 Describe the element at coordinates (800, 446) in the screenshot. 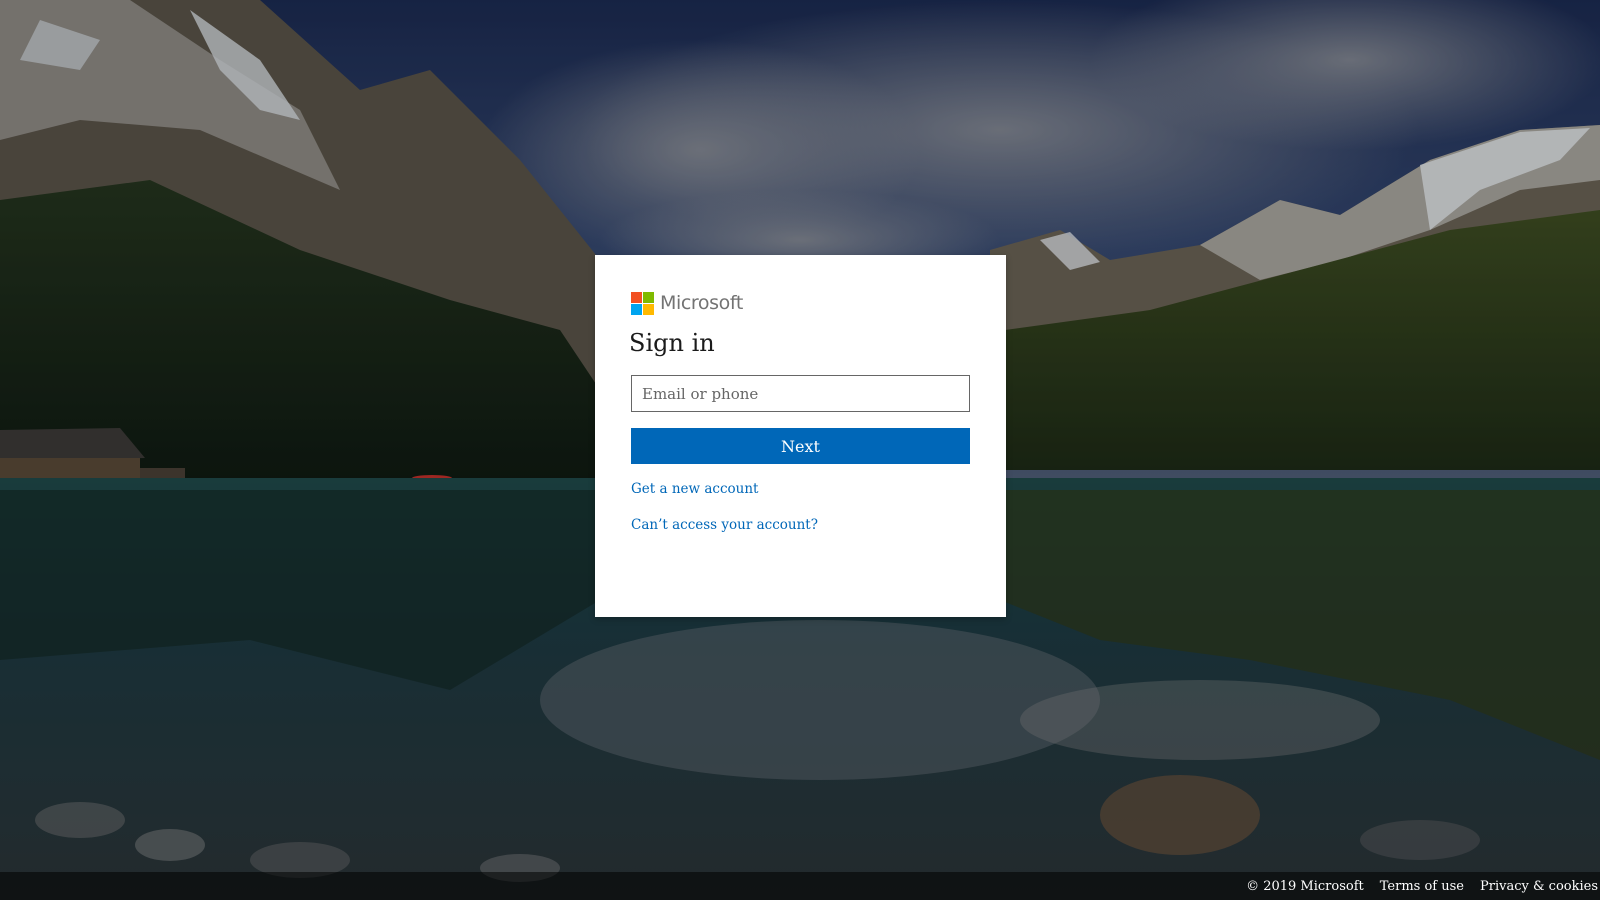

I see `next-button: Next` at that location.